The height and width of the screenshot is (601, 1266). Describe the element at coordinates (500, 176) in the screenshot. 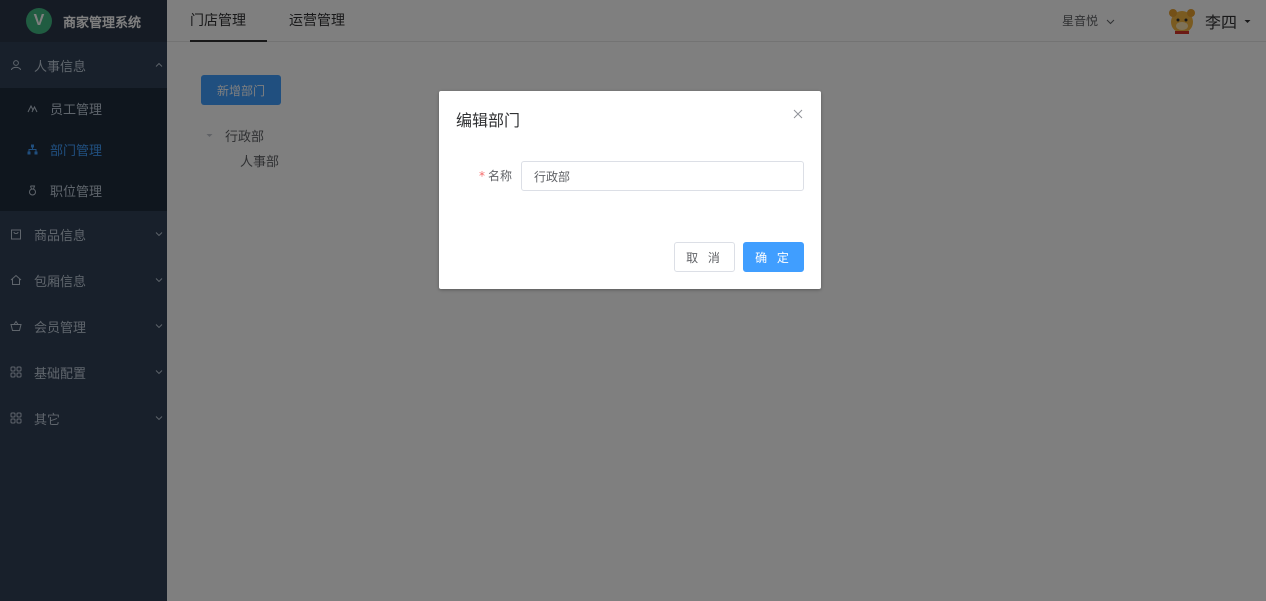

I see `field-label-text: 名称` at that location.